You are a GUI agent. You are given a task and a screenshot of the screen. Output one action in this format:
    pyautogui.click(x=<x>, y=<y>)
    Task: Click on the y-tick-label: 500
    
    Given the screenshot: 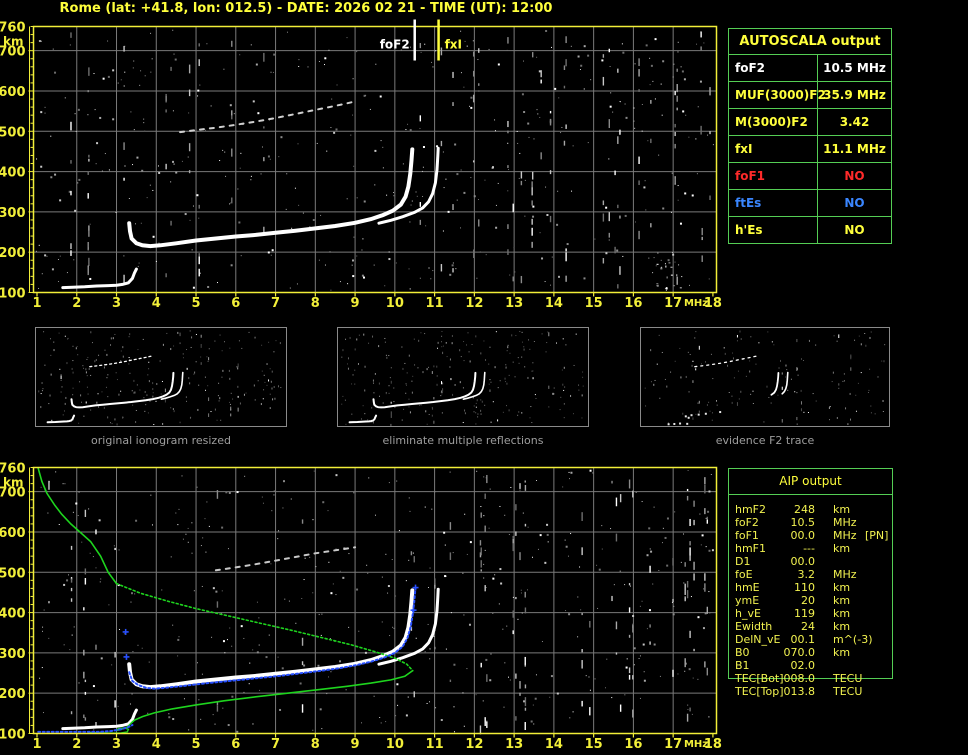 What is the action you would take?
    pyautogui.click(x=13, y=573)
    